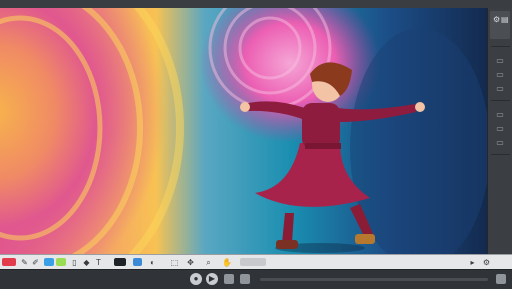 This screenshot has width=512, height=289. Describe the element at coordinates (74, 262) in the screenshot. I see `eraser-icon: ▯` at that location.